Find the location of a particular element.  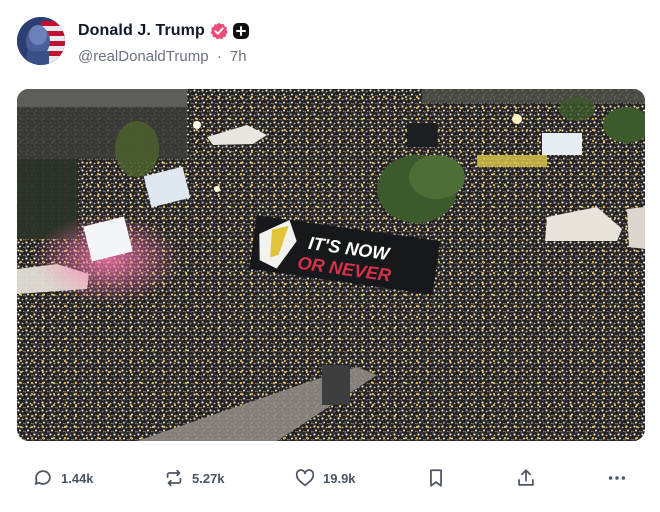

bookmark-icon is located at coordinates (436, 478).